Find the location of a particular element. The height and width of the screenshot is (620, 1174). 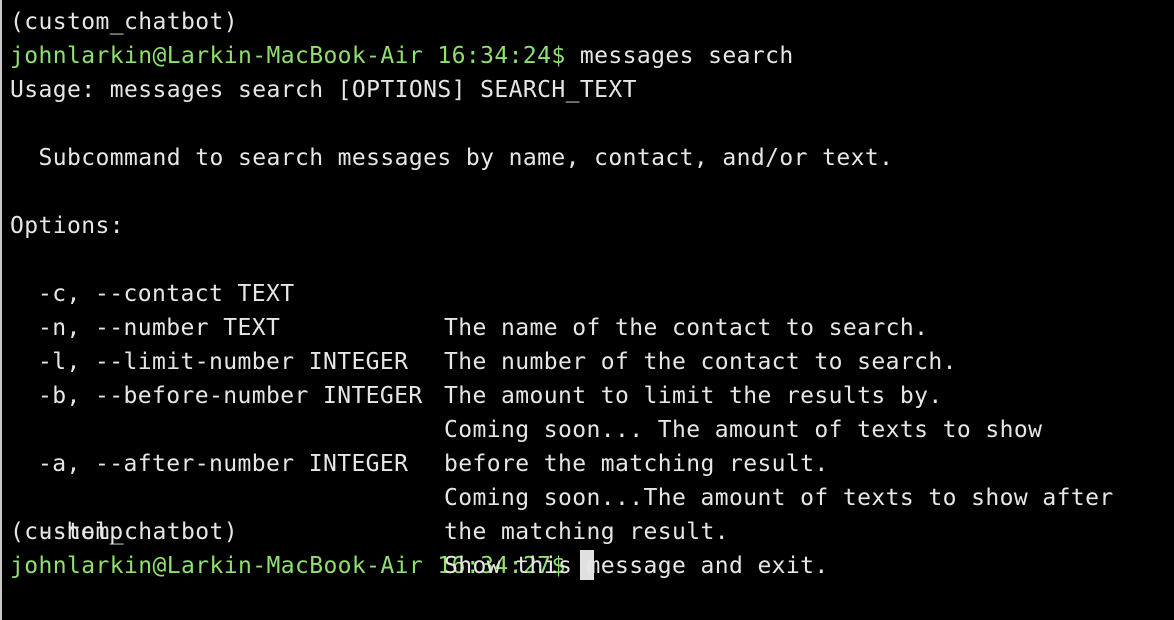

option-description: Show this message and exit. is located at coordinates (636, 566).